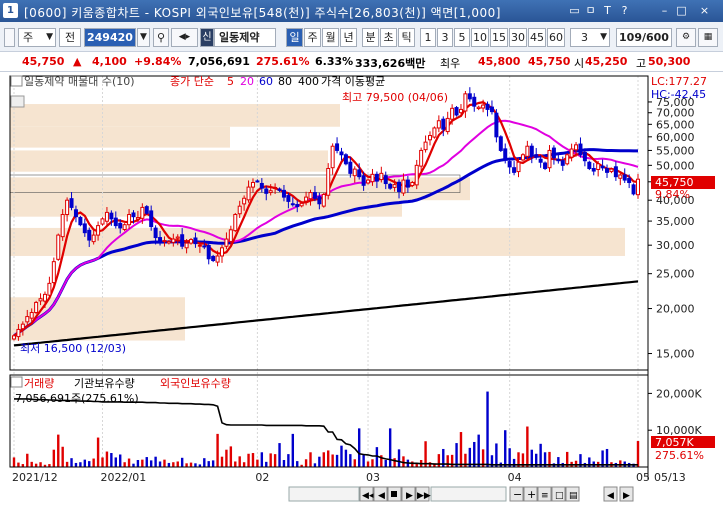  What do you see at coordinates (16, 81) in the screenshot?
I see `legend-checkbox-icon` at bounding box center [16, 81].